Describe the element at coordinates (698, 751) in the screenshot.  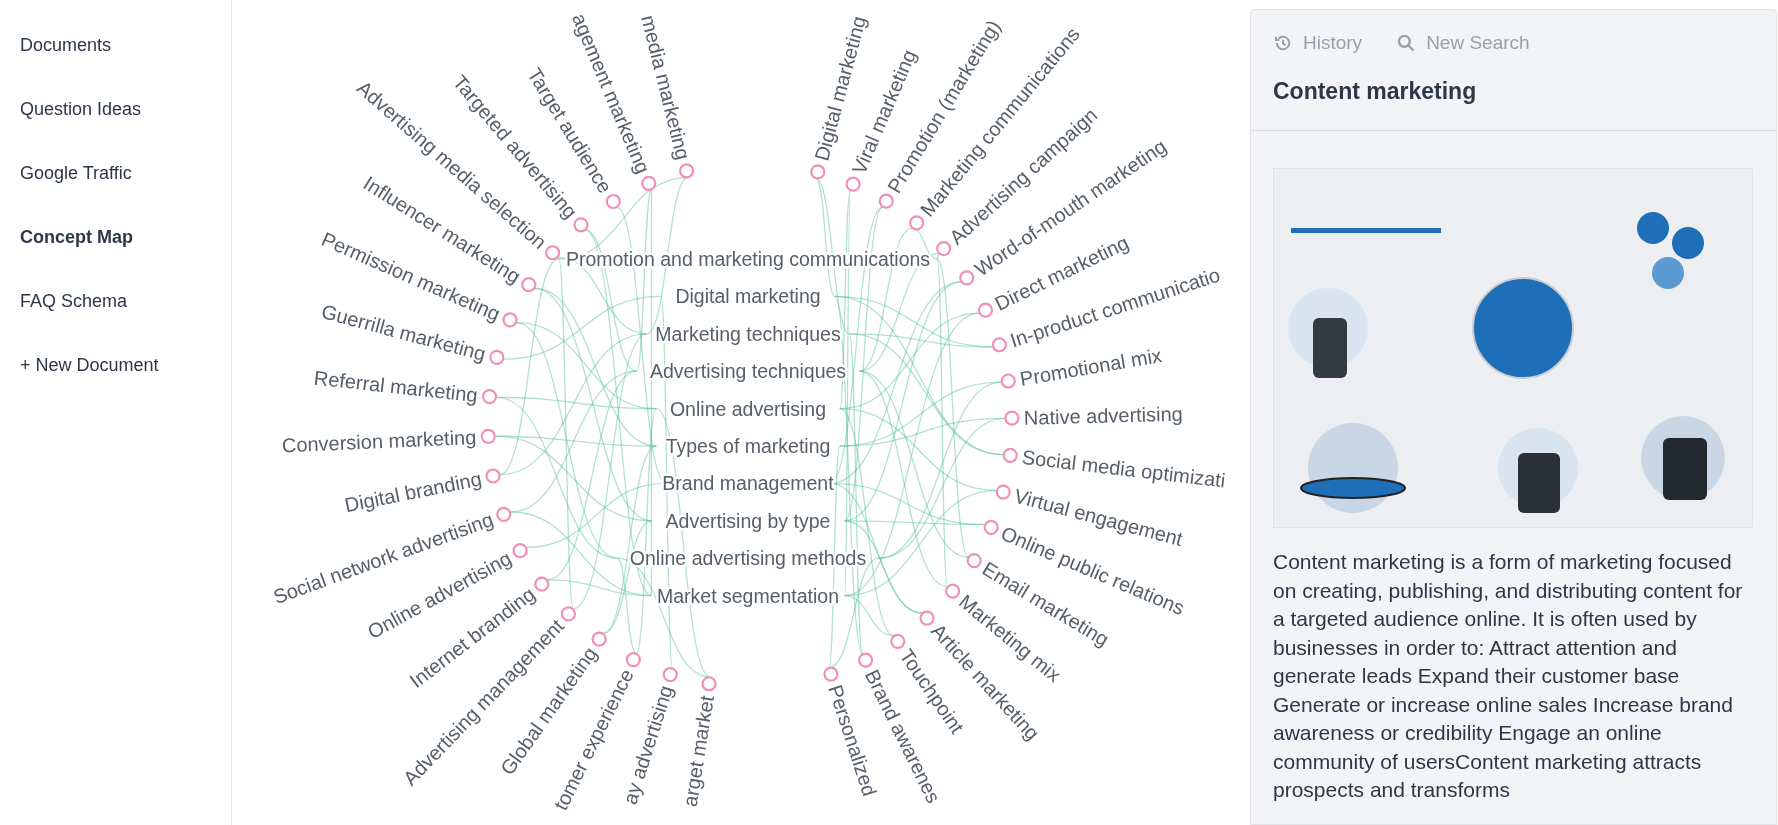
I see `topic-label: arget market` at that location.